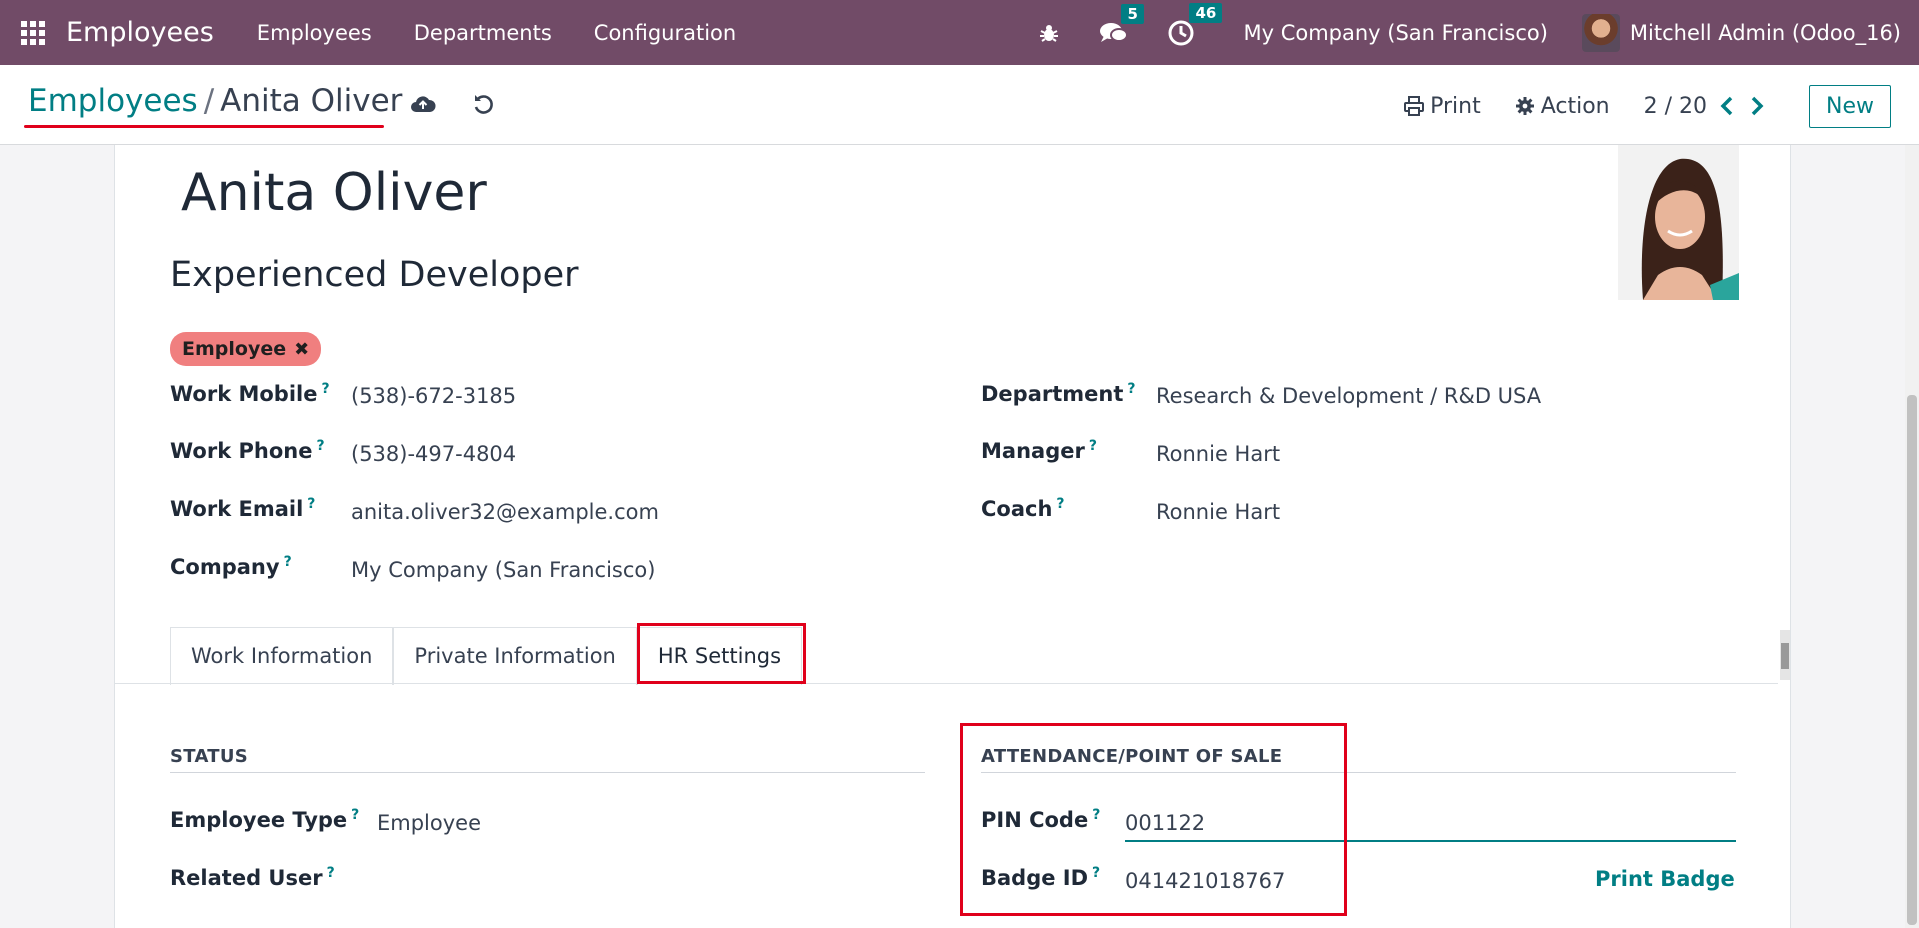 The image size is (1919, 928). What do you see at coordinates (1348, 396) in the screenshot?
I see `department-value: Research & Development / R&D USA` at bounding box center [1348, 396].